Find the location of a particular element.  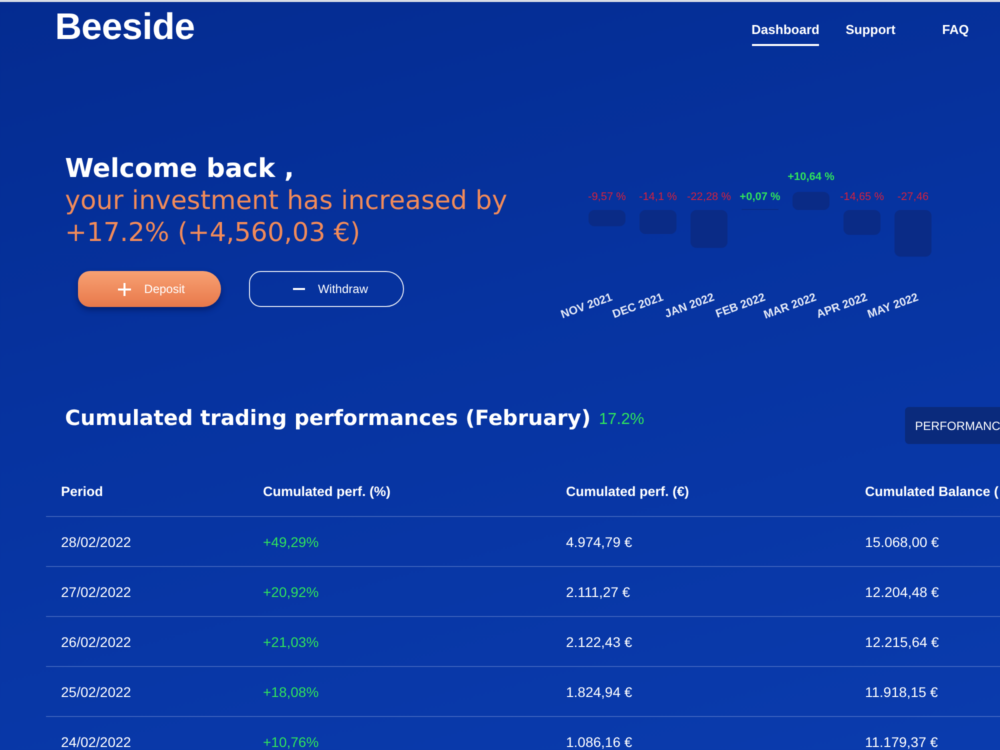

table-cell-text: 11.179,37 € is located at coordinates (902, 742).